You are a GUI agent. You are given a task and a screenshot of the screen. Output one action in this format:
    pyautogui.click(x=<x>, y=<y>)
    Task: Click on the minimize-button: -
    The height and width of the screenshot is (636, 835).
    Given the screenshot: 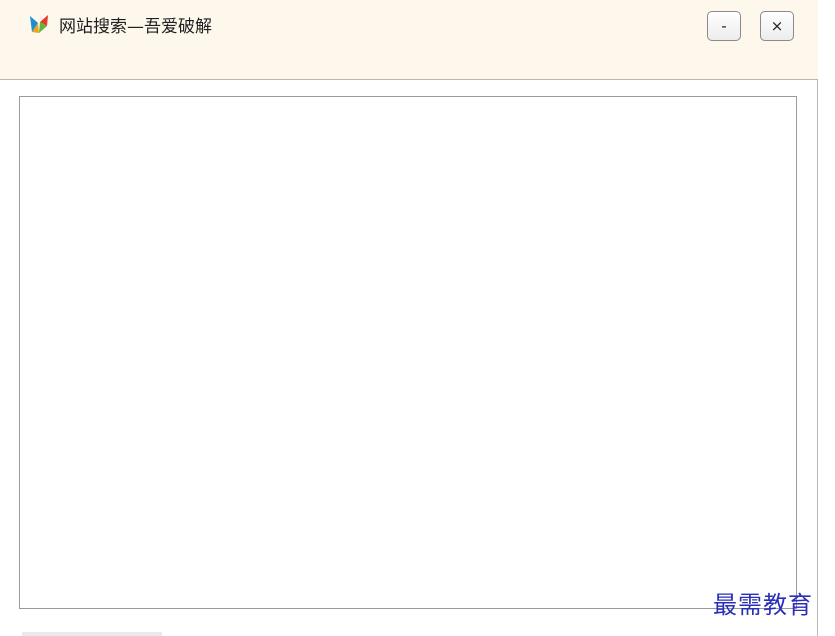 What is the action you would take?
    pyautogui.click(x=724, y=26)
    